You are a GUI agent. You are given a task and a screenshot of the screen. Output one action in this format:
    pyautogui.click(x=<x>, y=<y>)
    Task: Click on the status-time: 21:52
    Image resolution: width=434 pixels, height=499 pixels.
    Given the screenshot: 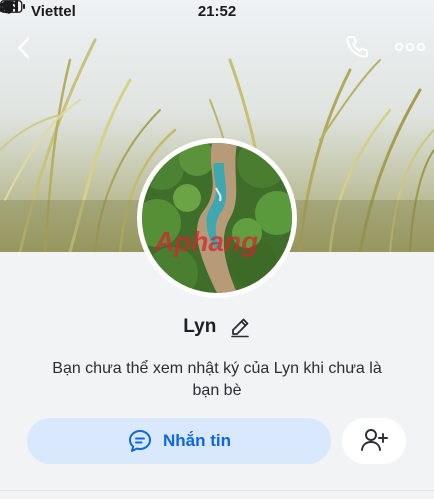 What is the action you would take?
    pyautogui.click(x=217, y=11)
    